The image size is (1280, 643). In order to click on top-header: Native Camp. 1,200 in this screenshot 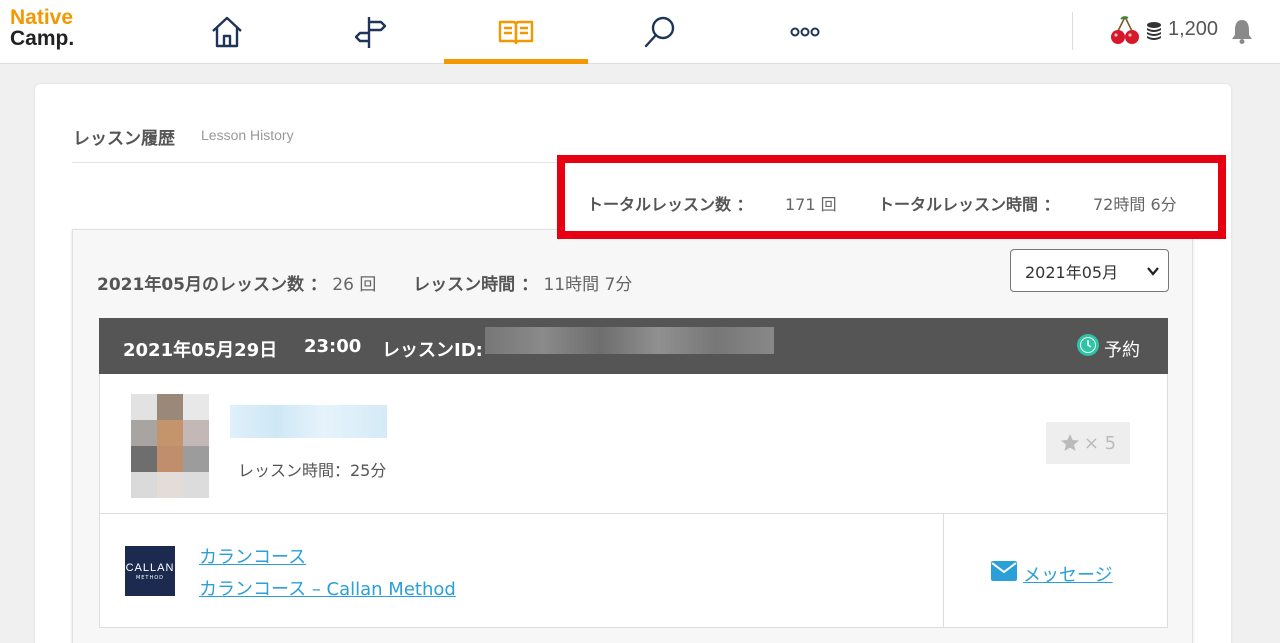, I will do `click(640, 32)`.